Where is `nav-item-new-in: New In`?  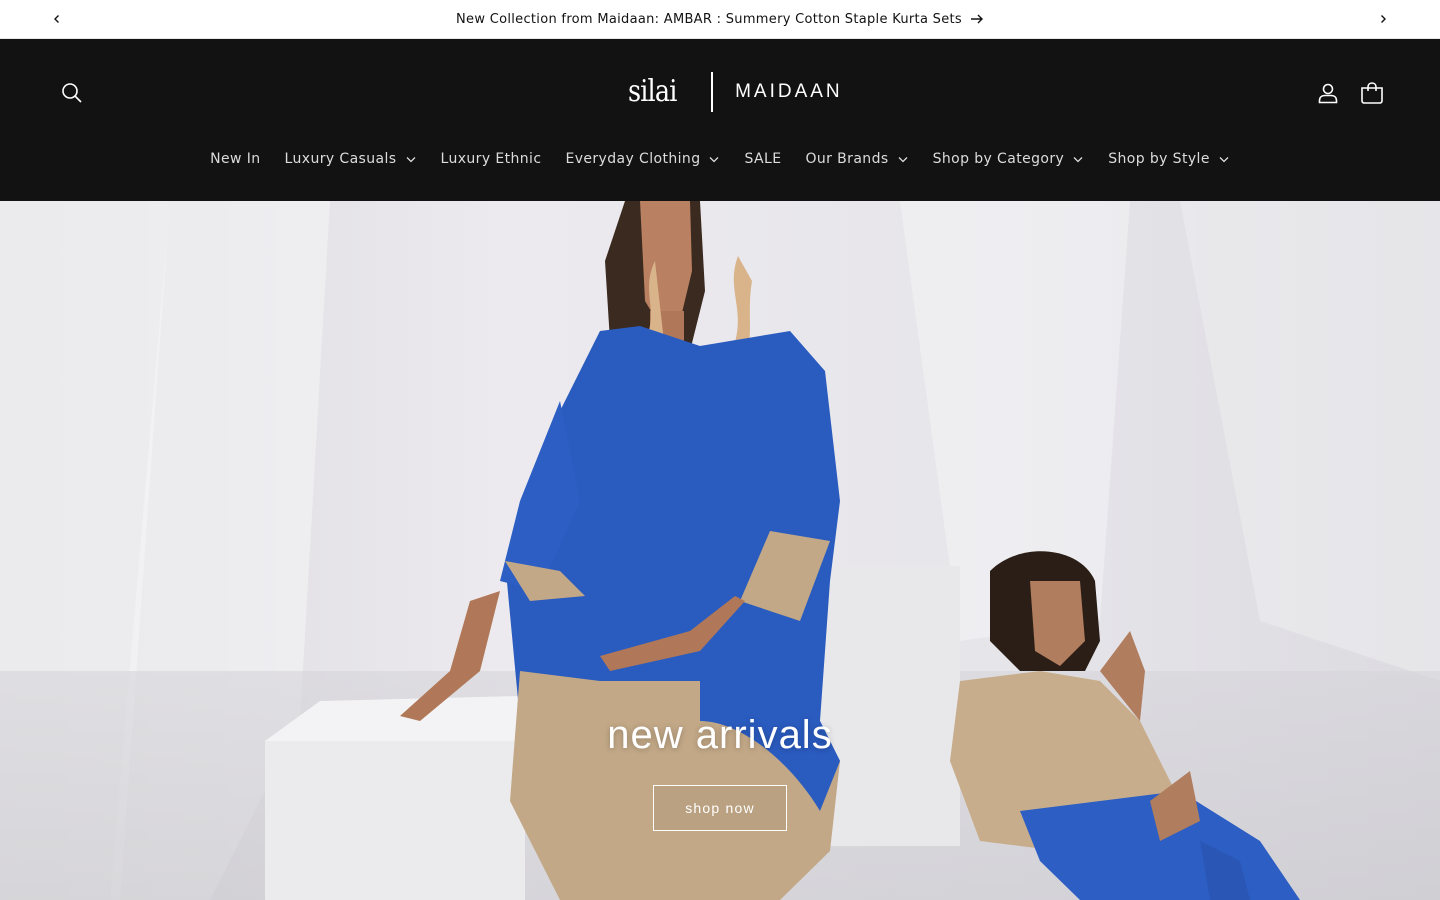 nav-item-new-in: New In is located at coordinates (235, 159).